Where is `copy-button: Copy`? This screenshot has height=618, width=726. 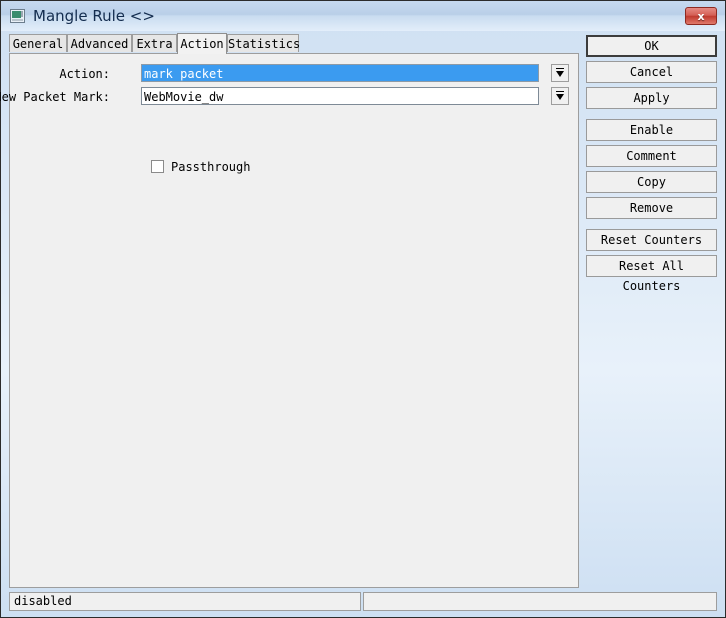
copy-button: Copy is located at coordinates (651, 182).